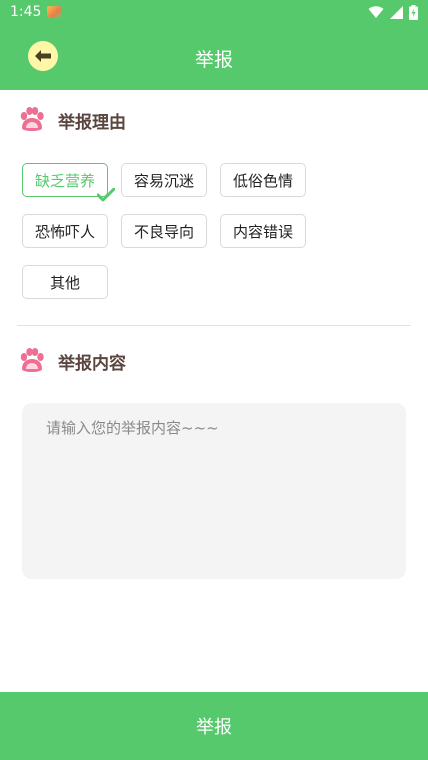  What do you see at coordinates (92, 122) in the screenshot?
I see `reasons-section-title: 举报理由` at bounding box center [92, 122].